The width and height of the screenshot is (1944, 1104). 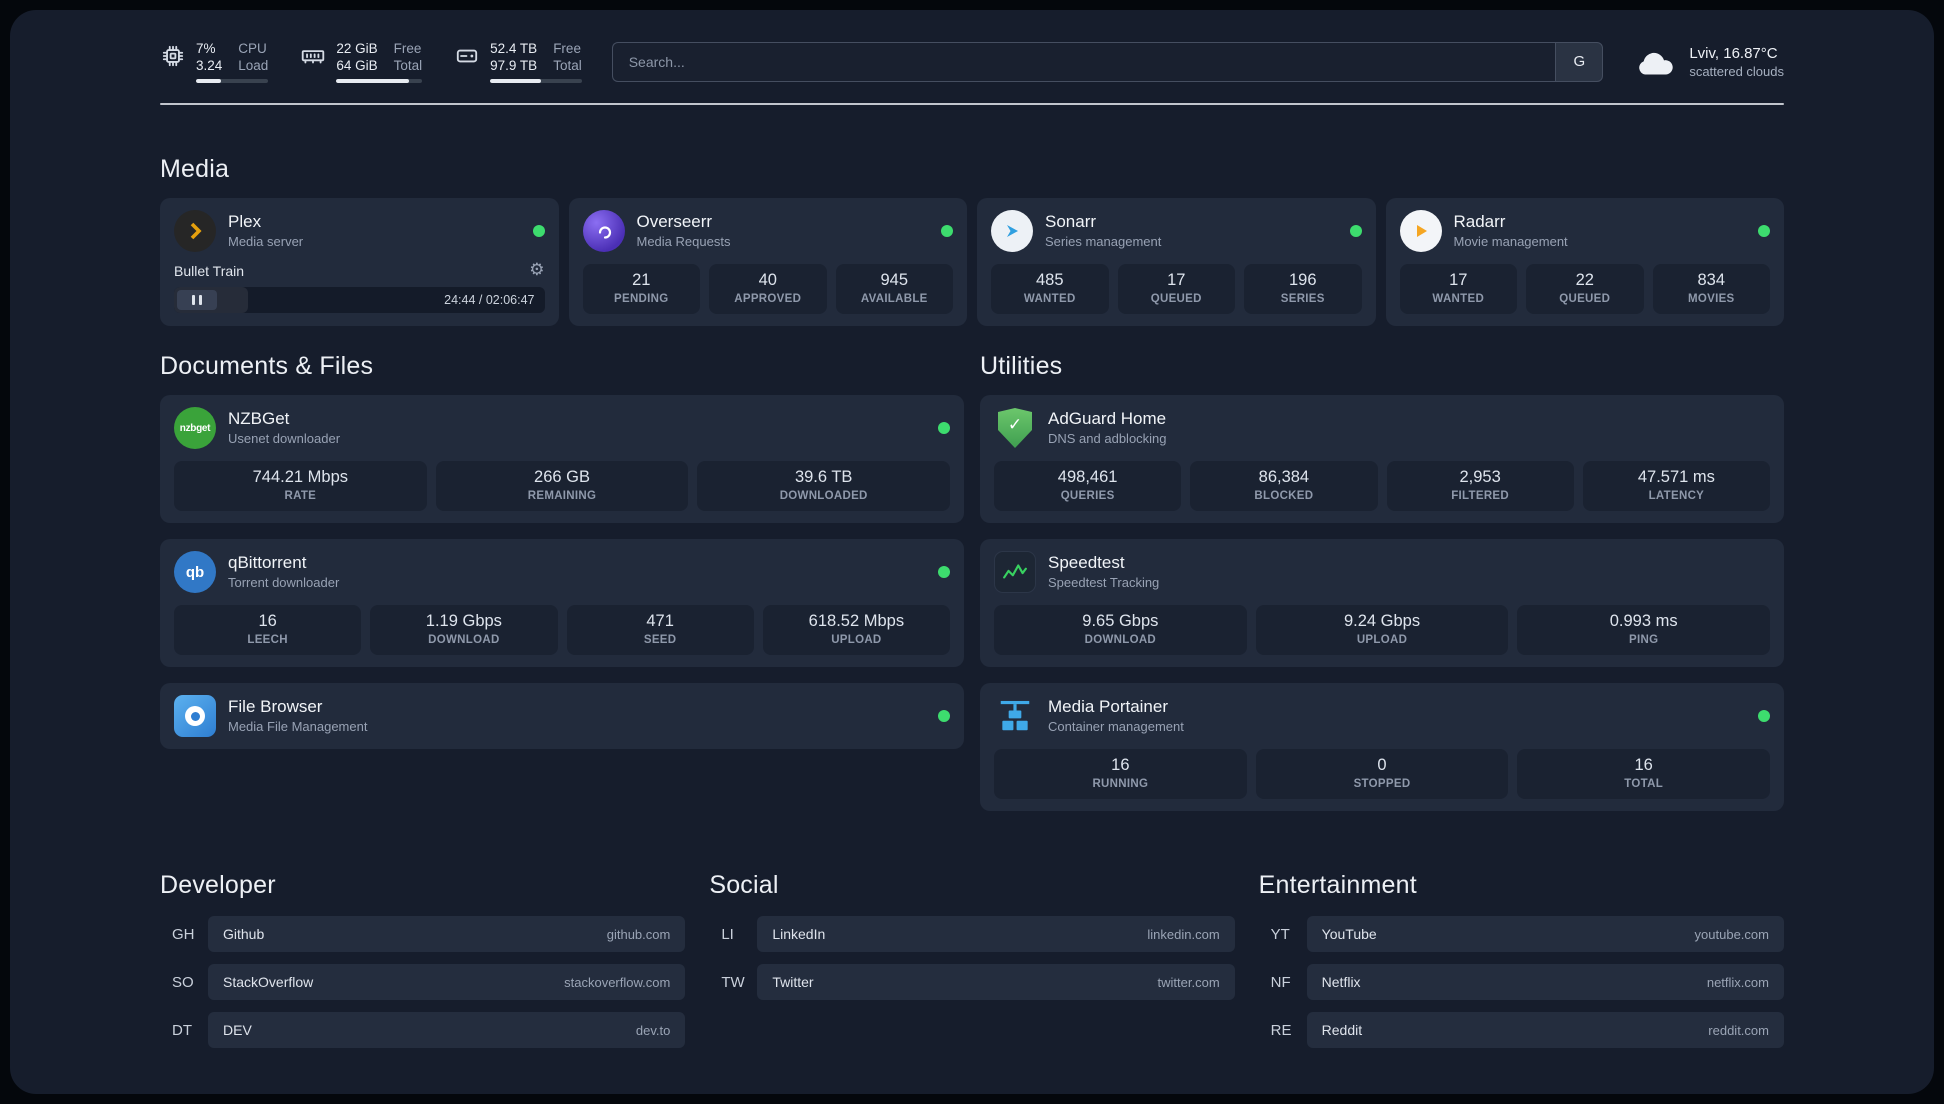 What do you see at coordinates (744, 885) in the screenshot?
I see `section-title-social: Social` at bounding box center [744, 885].